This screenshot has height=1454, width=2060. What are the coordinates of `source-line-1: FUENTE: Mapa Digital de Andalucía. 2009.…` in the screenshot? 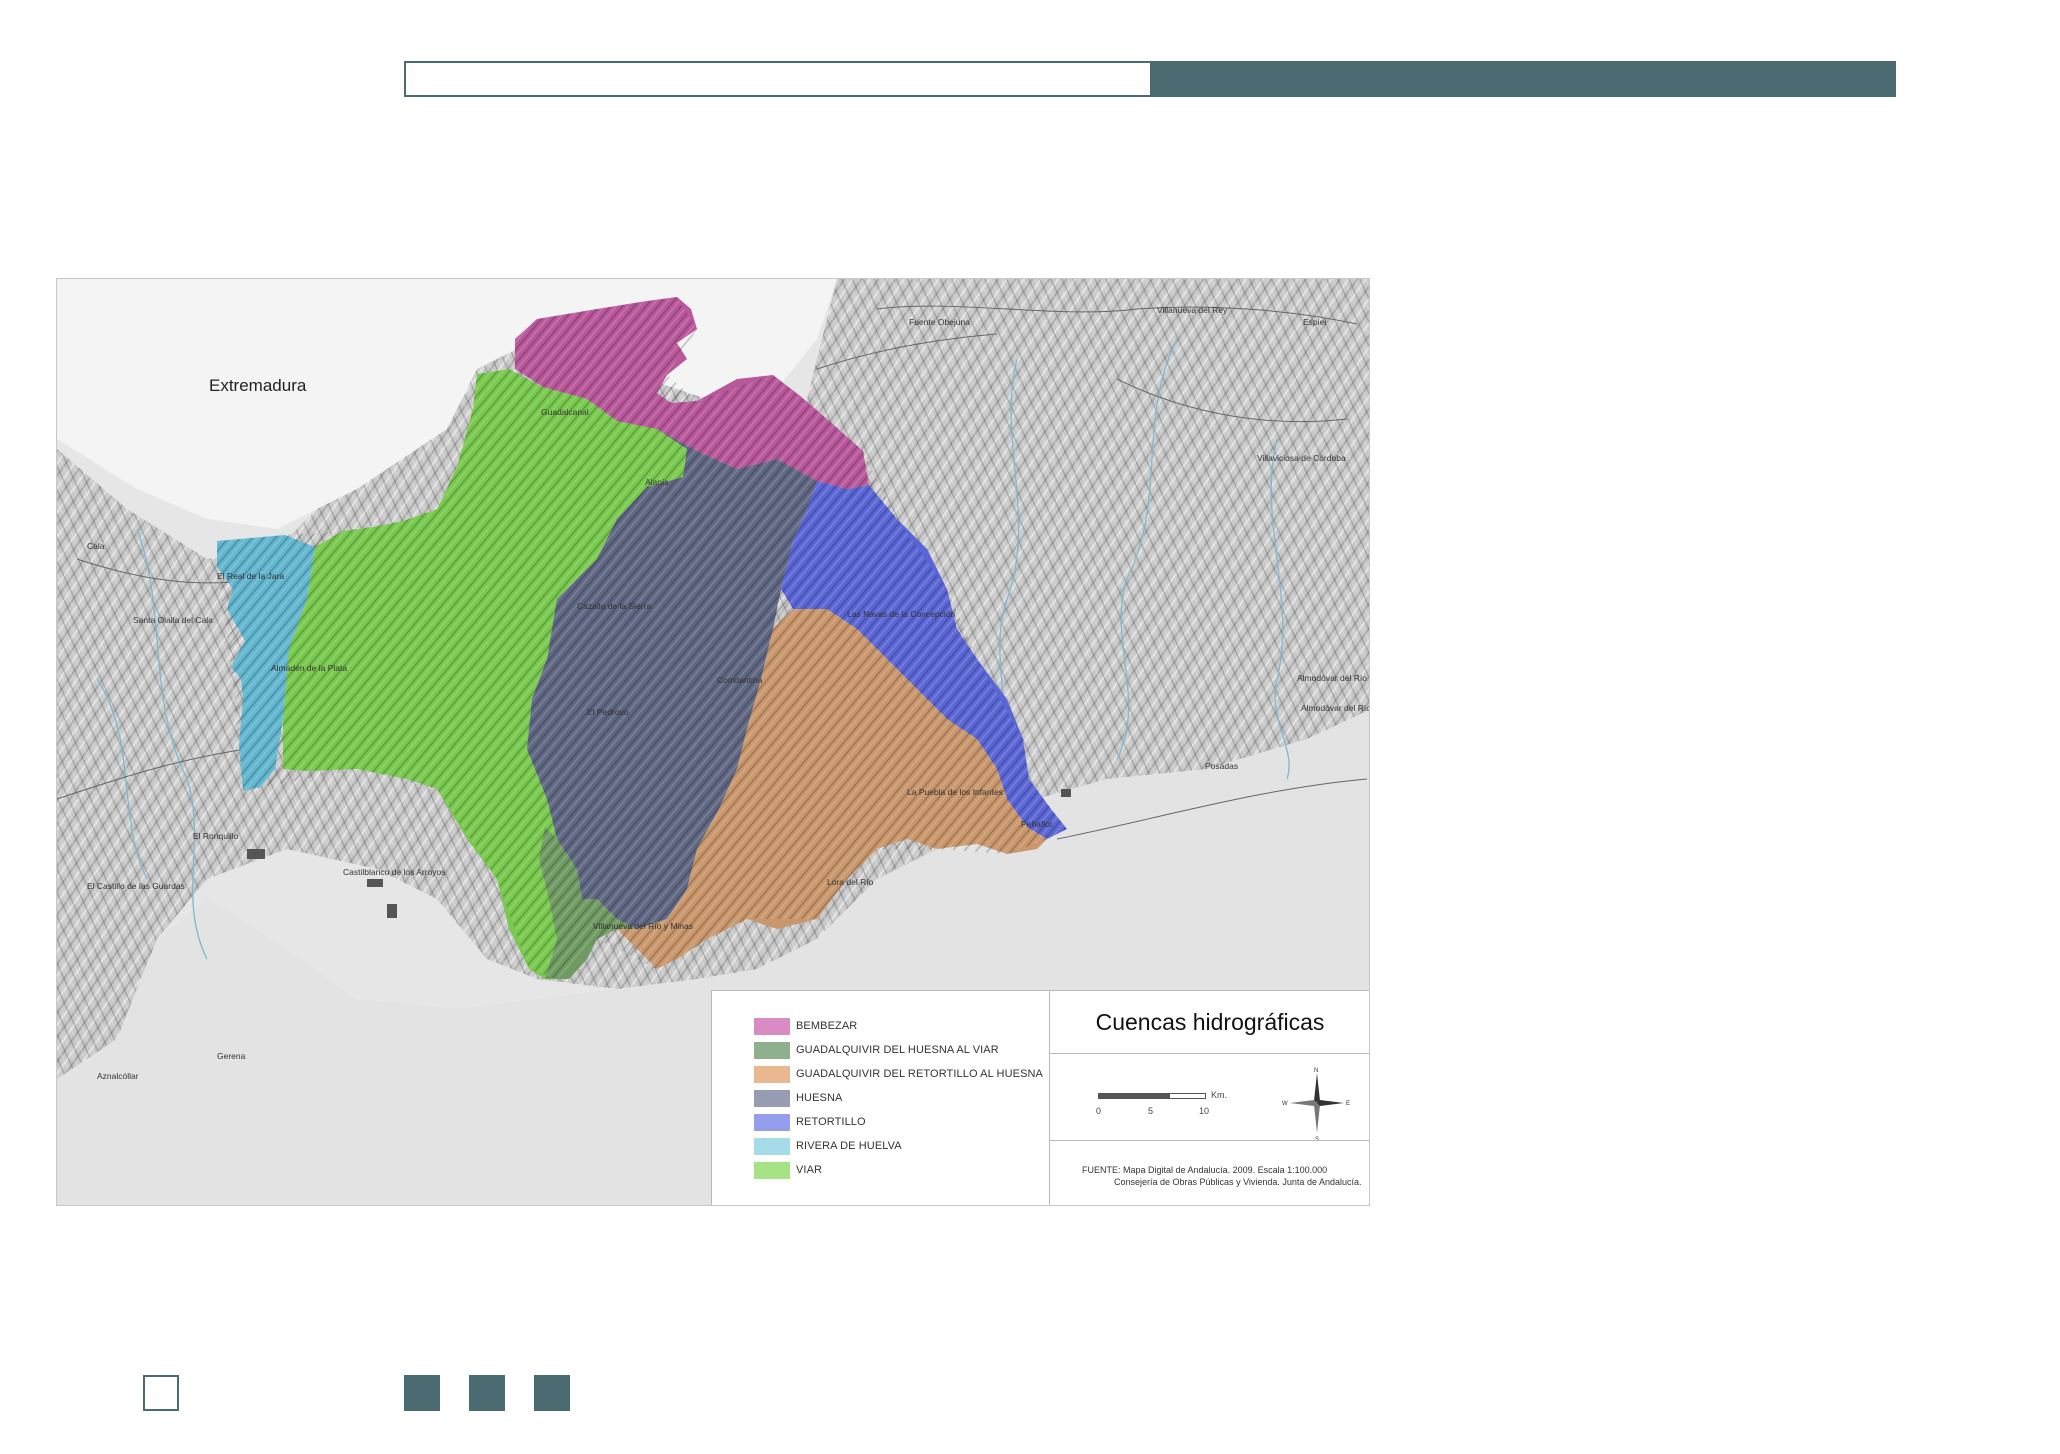 It's located at (1205, 1170).